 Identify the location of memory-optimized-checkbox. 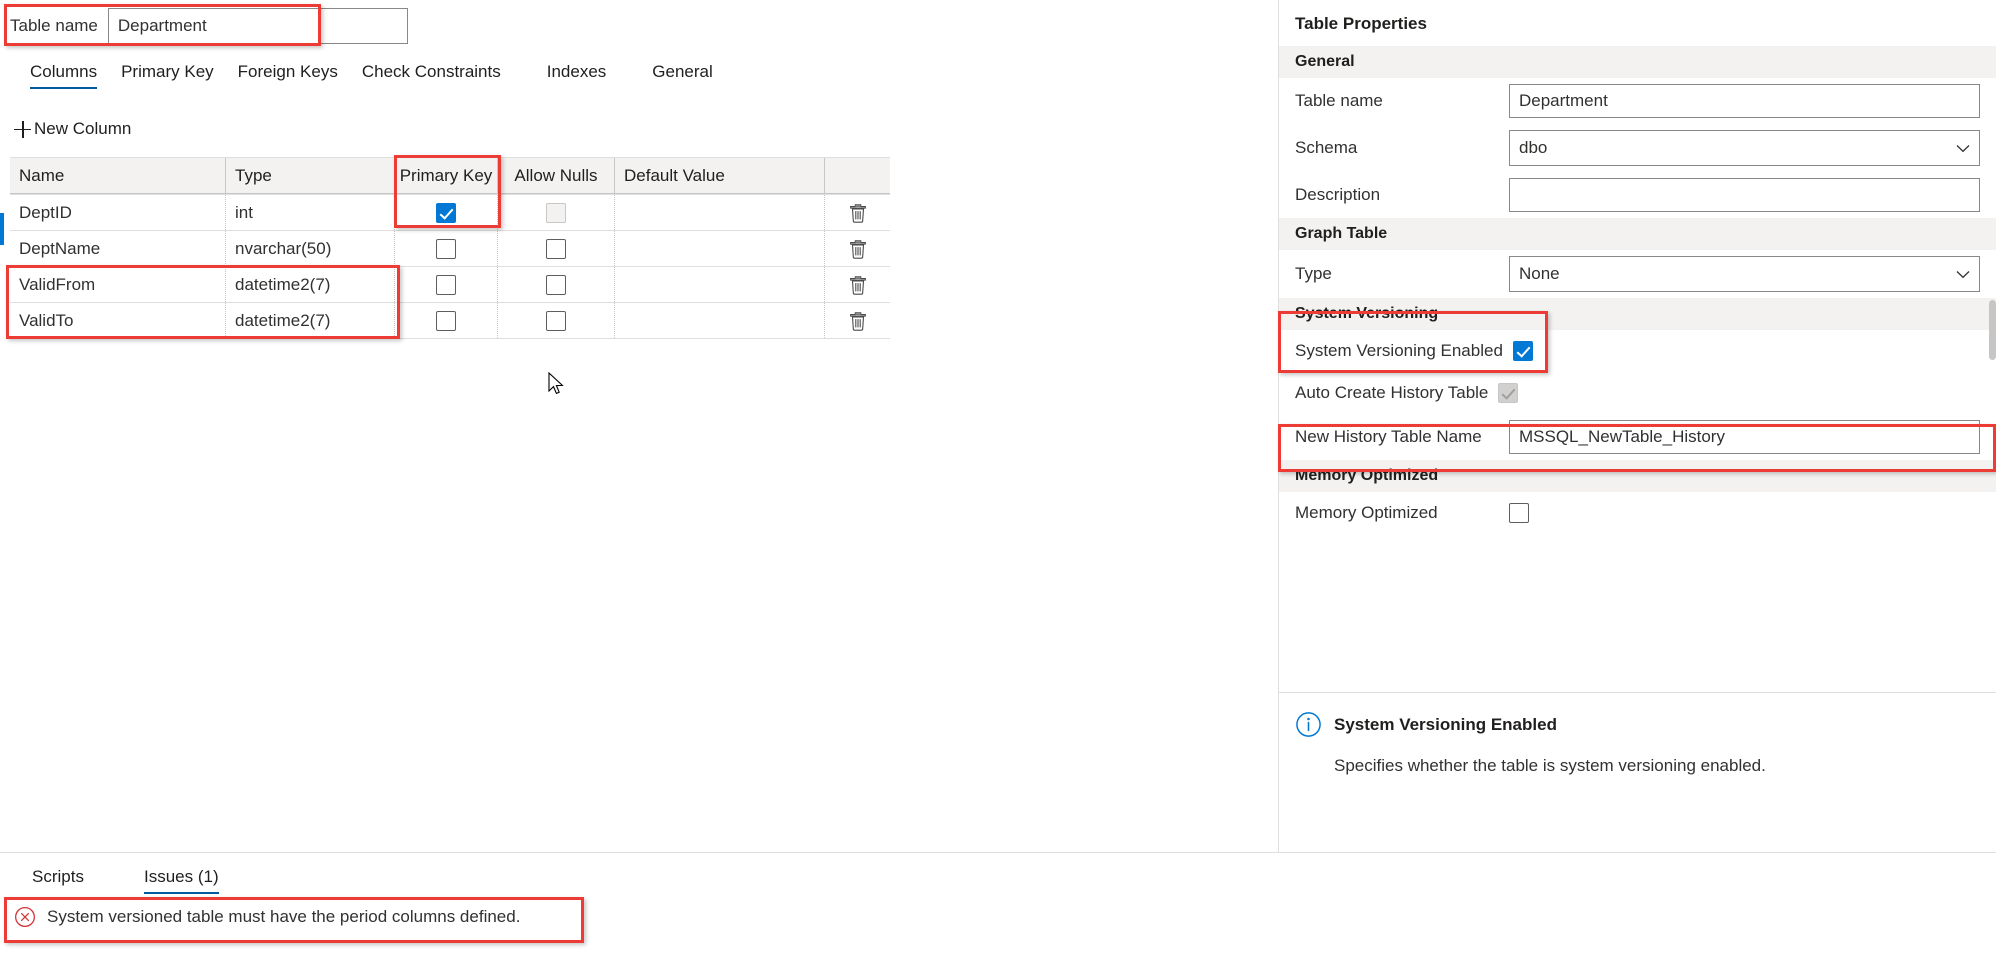
(1519, 513).